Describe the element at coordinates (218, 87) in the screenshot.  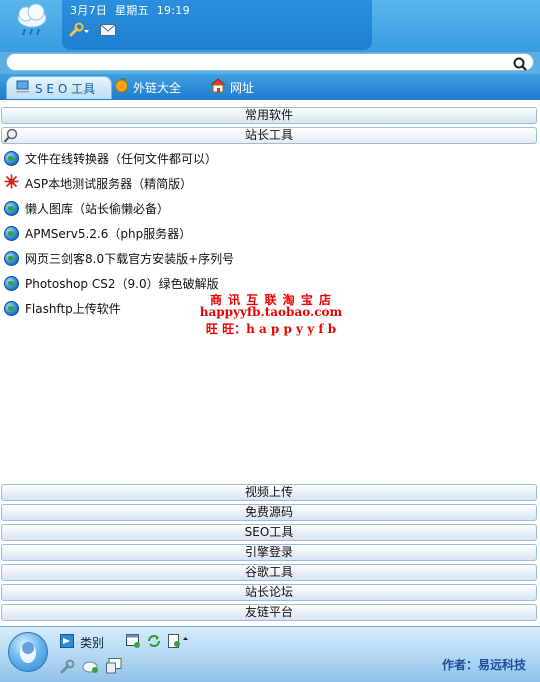
I see `house-icon` at that location.